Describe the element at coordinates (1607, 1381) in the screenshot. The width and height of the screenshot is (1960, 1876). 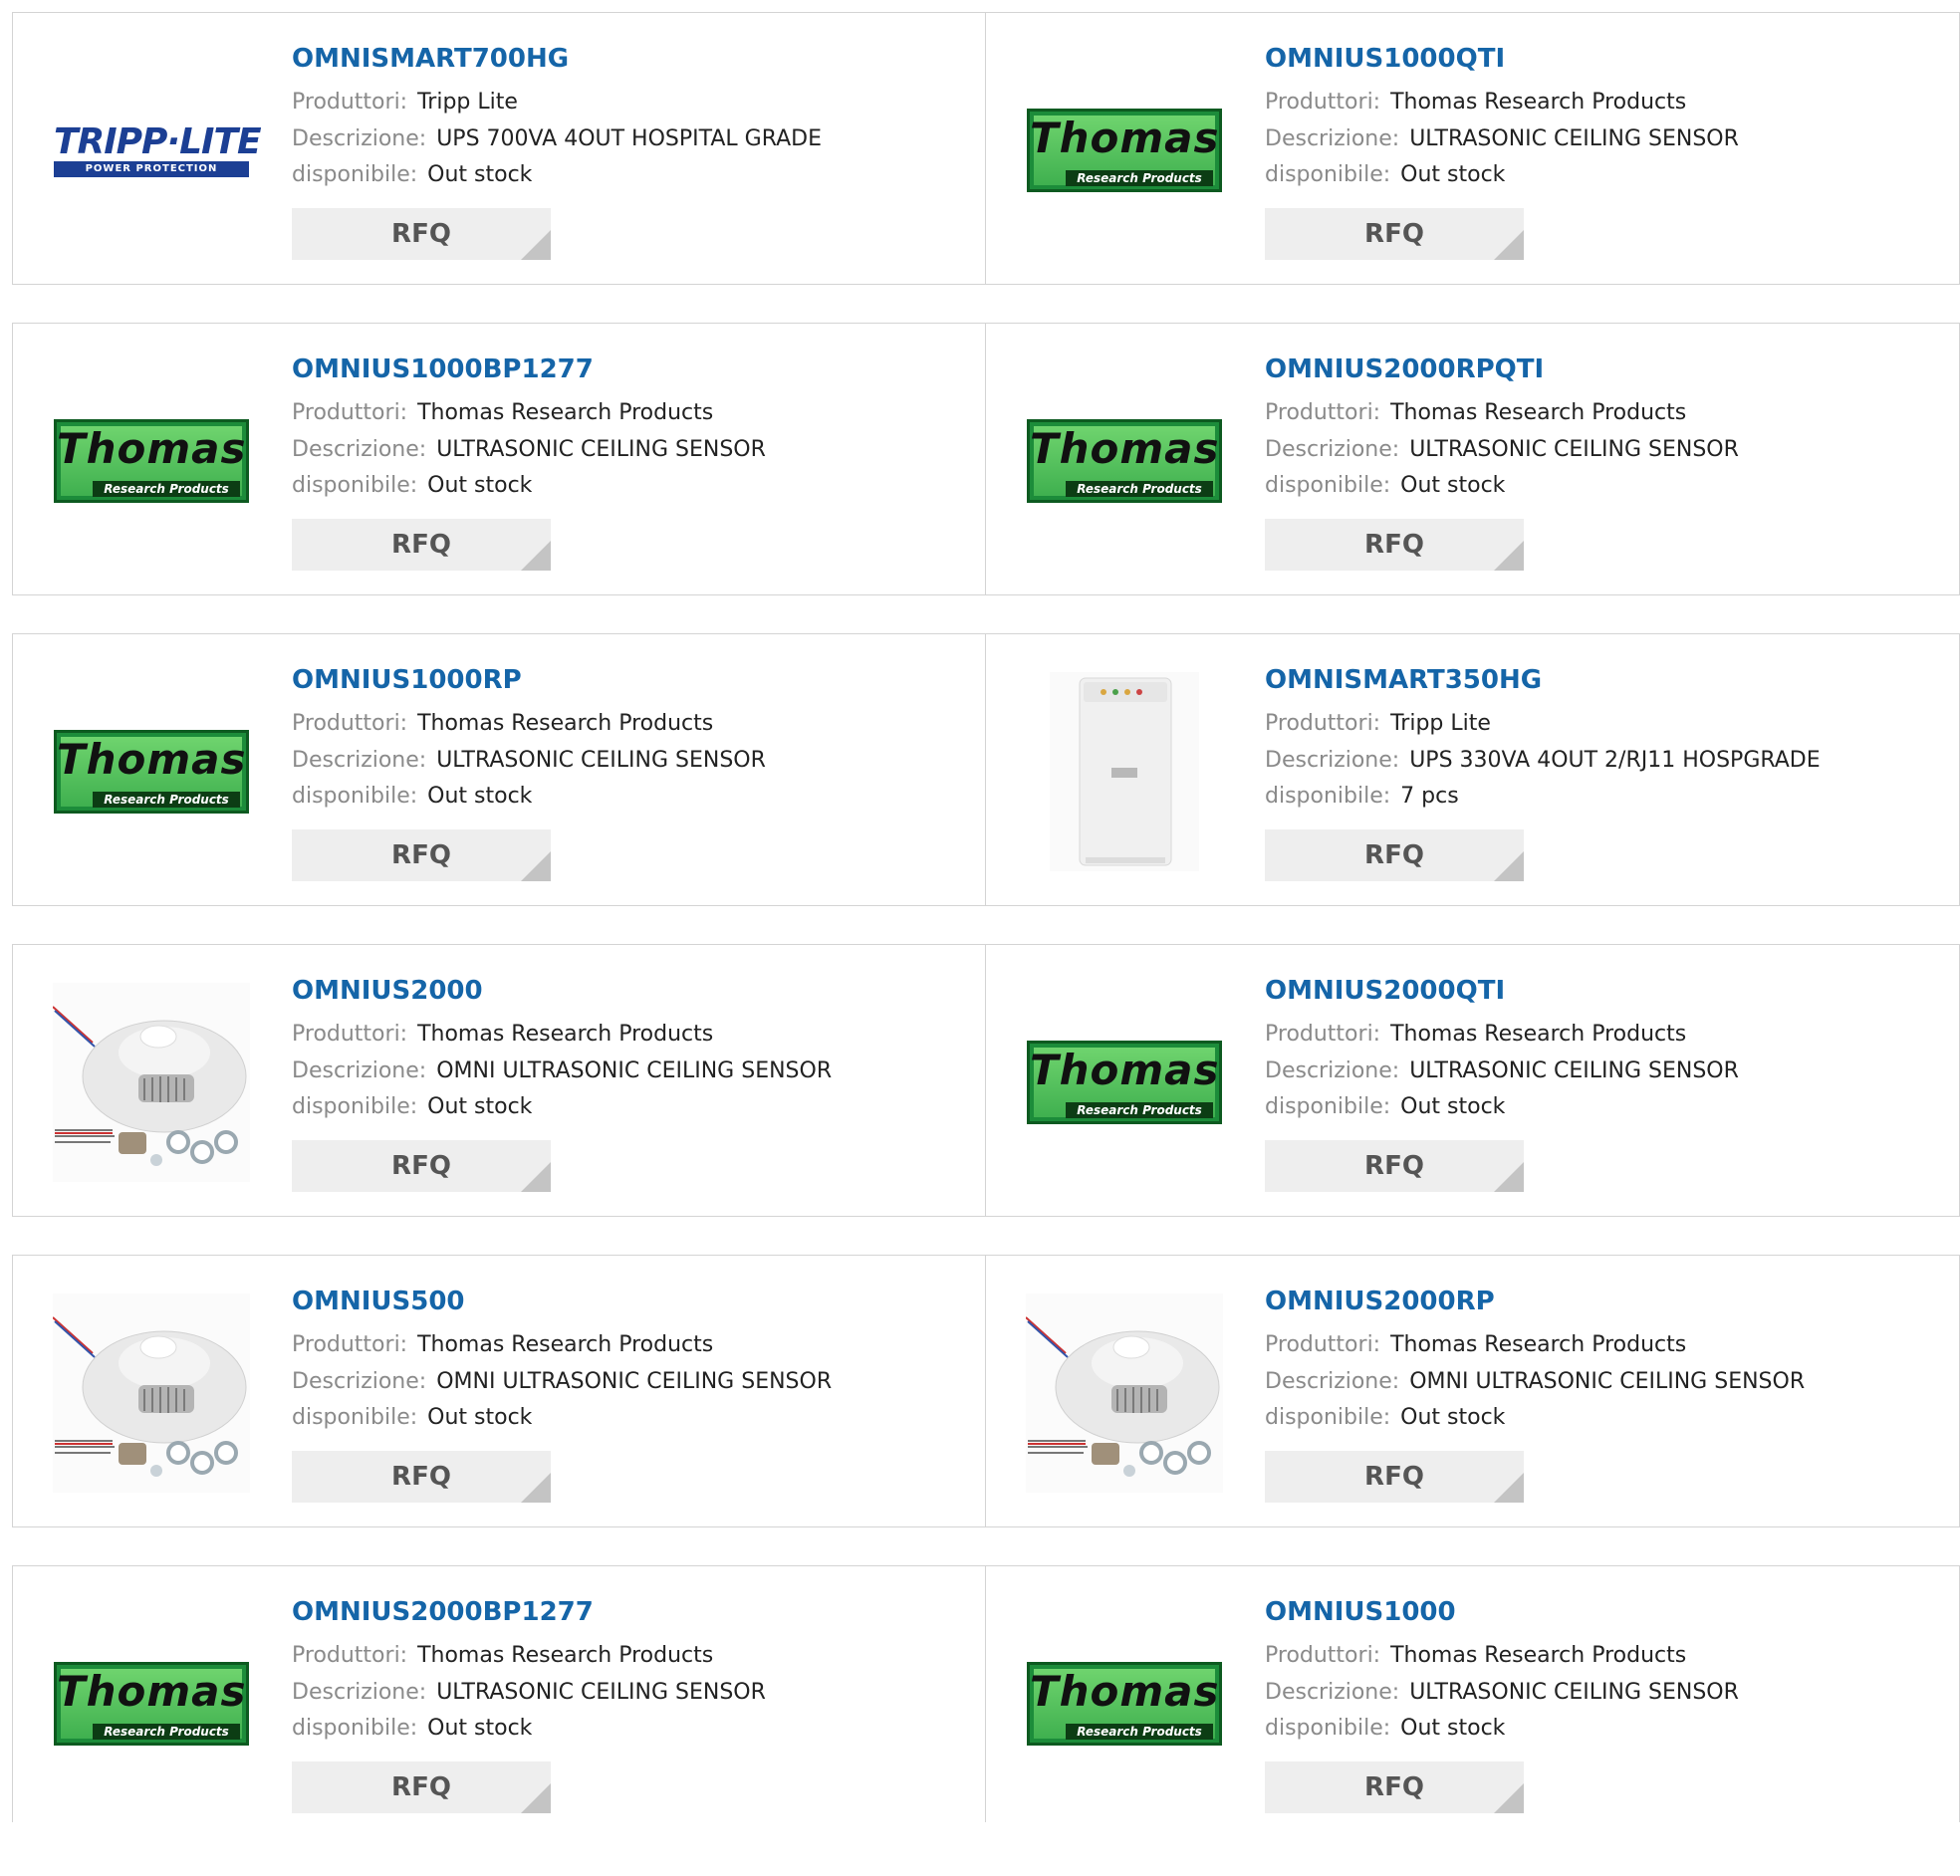
I see `description-value: OMNI ULTRASONIC CEILING SENSOR` at that location.